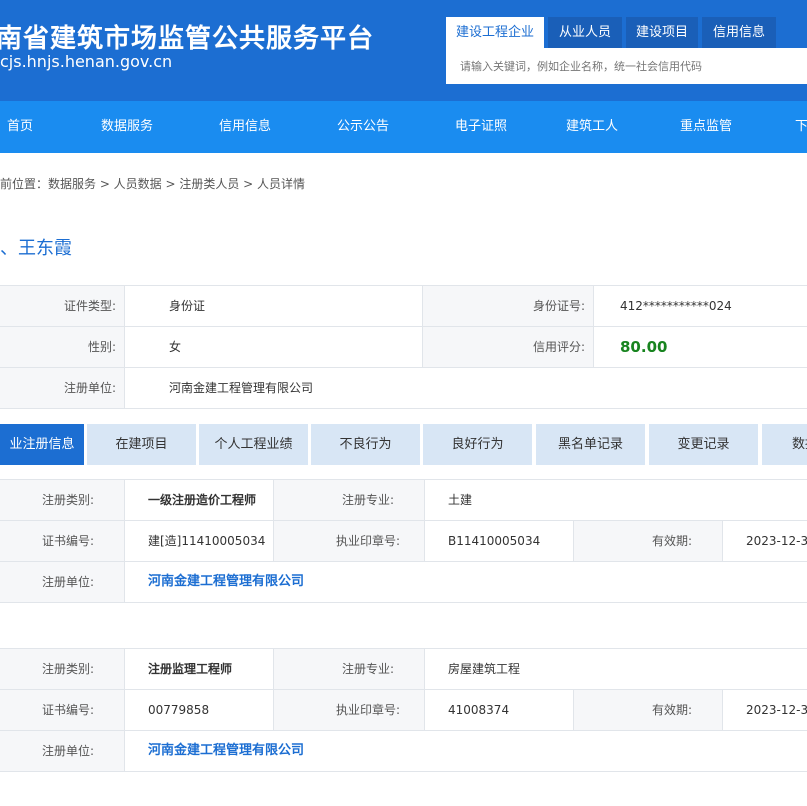  Describe the element at coordinates (484, 669) in the screenshot. I see `registration-specialty-value: 房屋建筑工程` at that location.